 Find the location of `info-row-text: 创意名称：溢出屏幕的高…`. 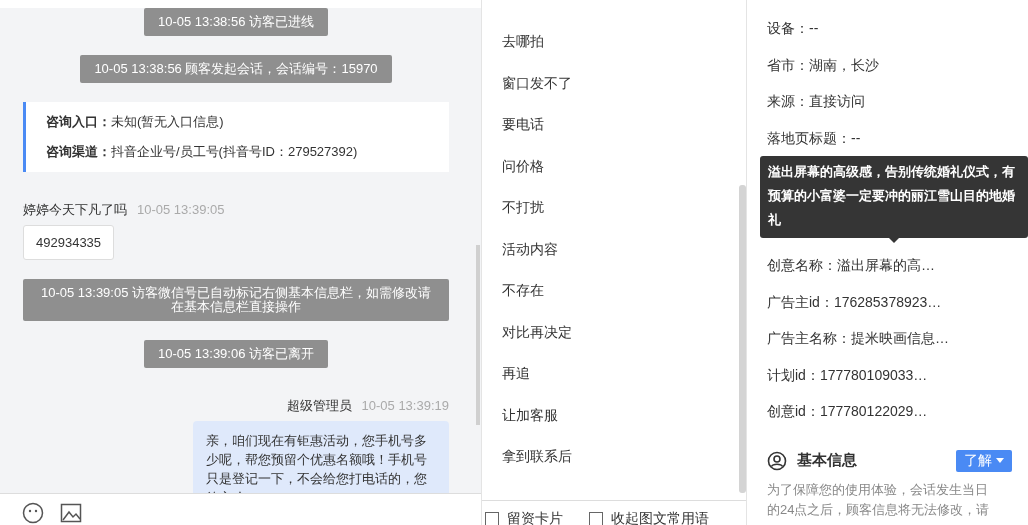

info-row-text: 创意名称：溢出屏幕的高… is located at coordinates (851, 265).